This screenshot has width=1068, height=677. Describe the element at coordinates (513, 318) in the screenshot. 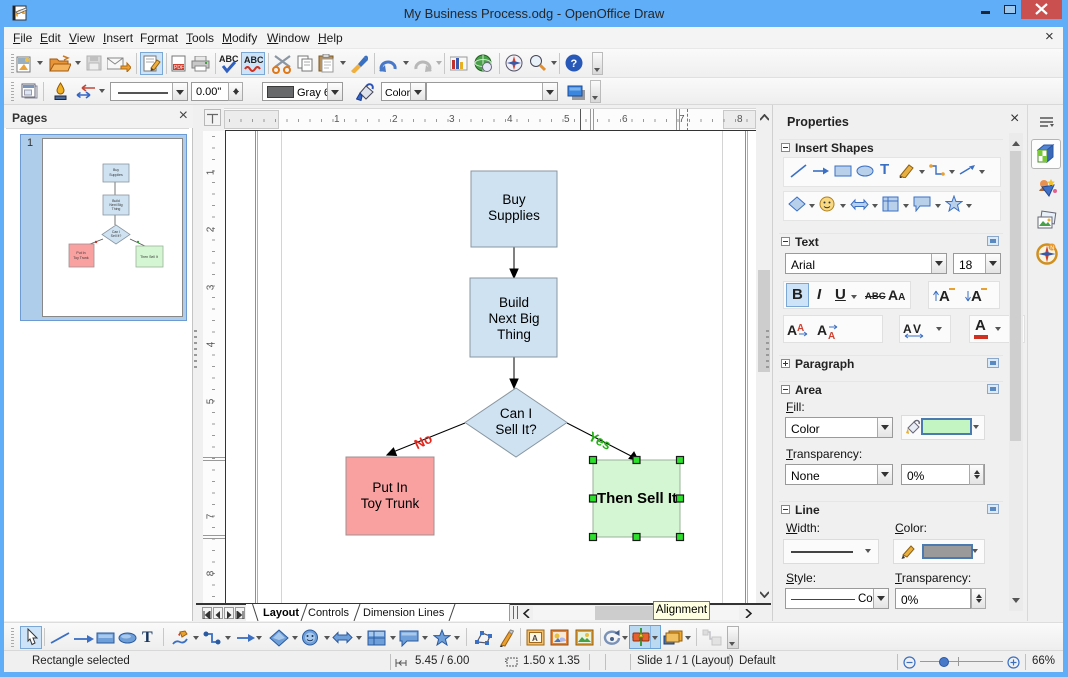

I see `svg-text: Next Big` at that location.